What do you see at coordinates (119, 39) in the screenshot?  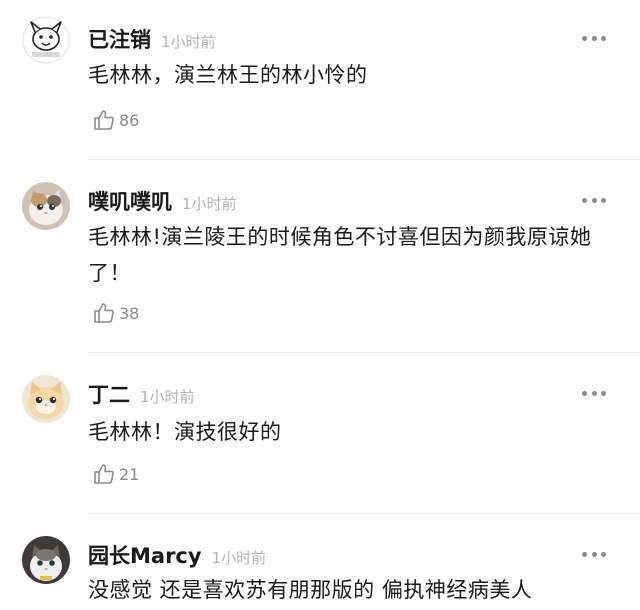 I see `username: 已注销` at bounding box center [119, 39].